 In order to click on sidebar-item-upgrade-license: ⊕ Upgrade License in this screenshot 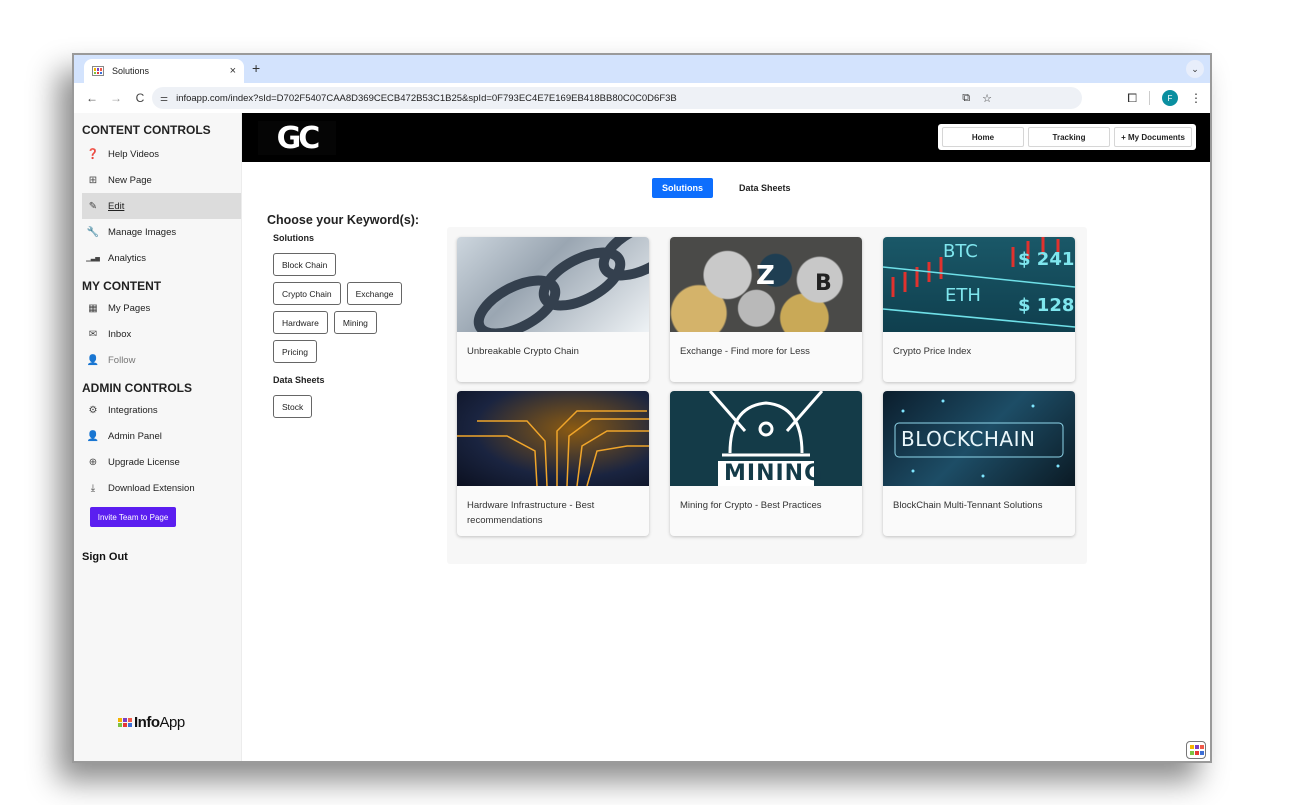, I will do `click(157, 462)`.